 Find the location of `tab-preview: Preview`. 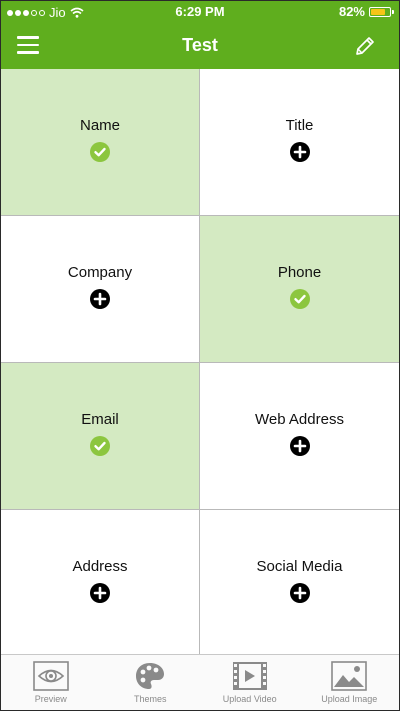

tab-preview: Preview is located at coordinates (51, 682).